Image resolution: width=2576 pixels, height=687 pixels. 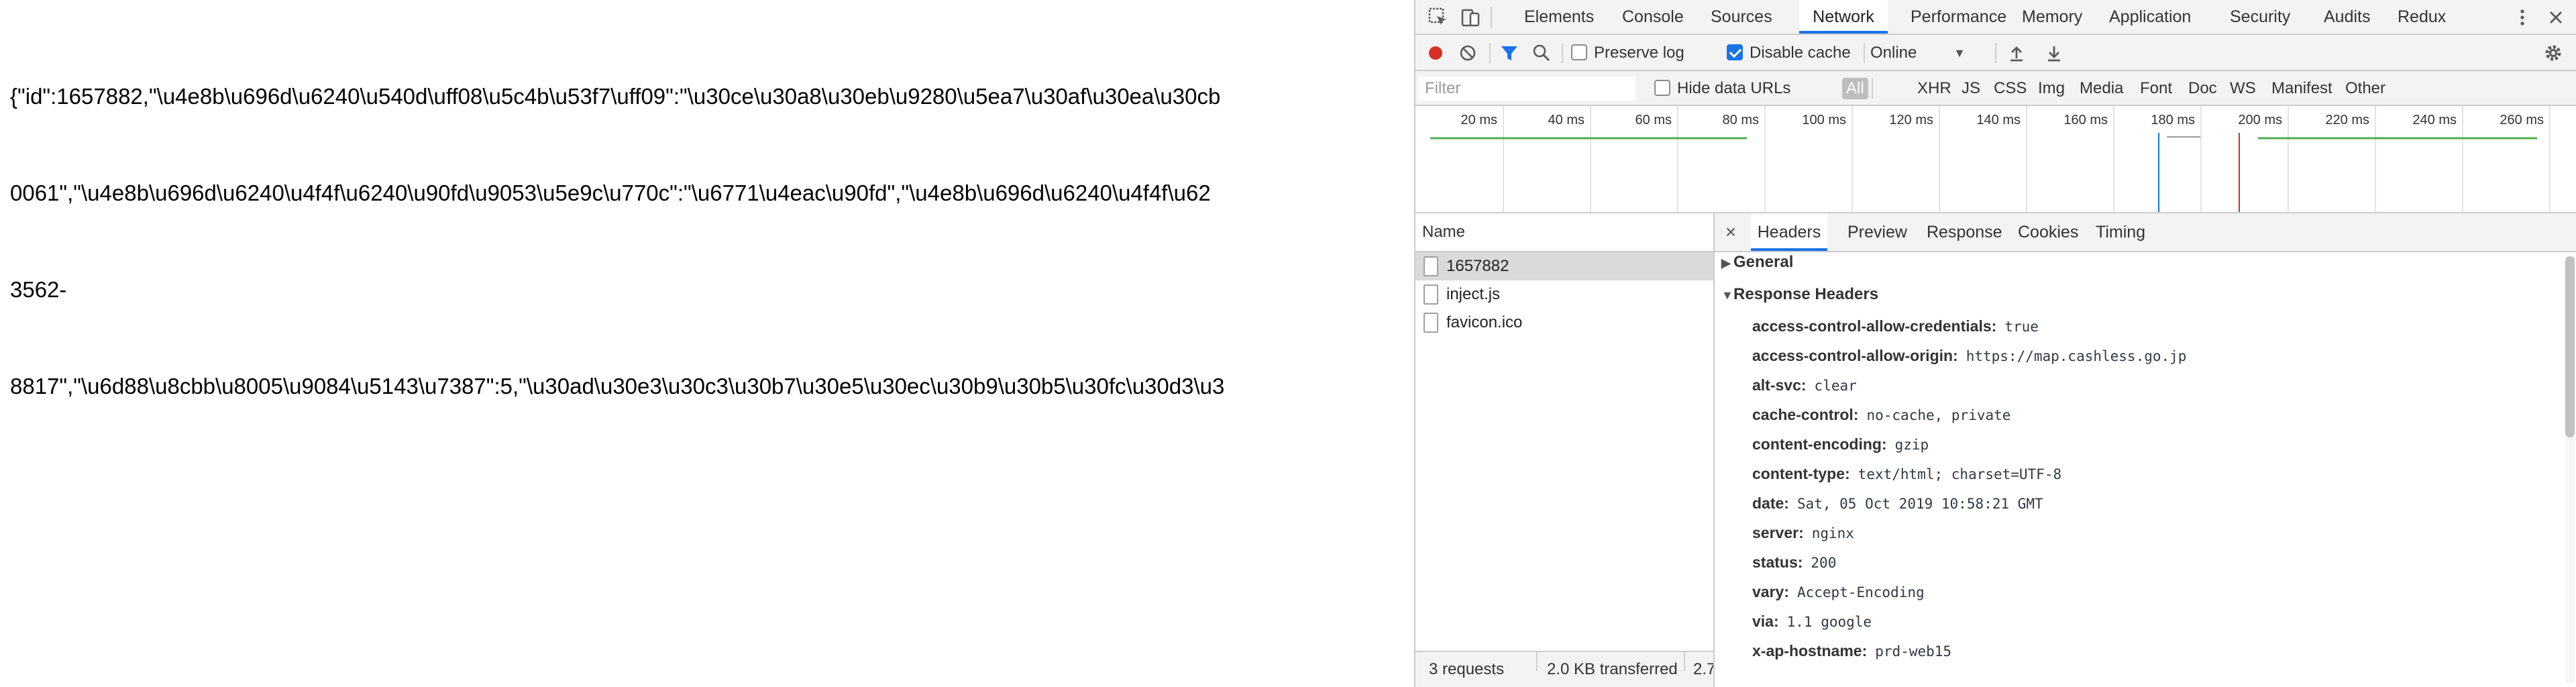 What do you see at coordinates (1435, 53) in the screenshot?
I see `record-icon` at bounding box center [1435, 53].